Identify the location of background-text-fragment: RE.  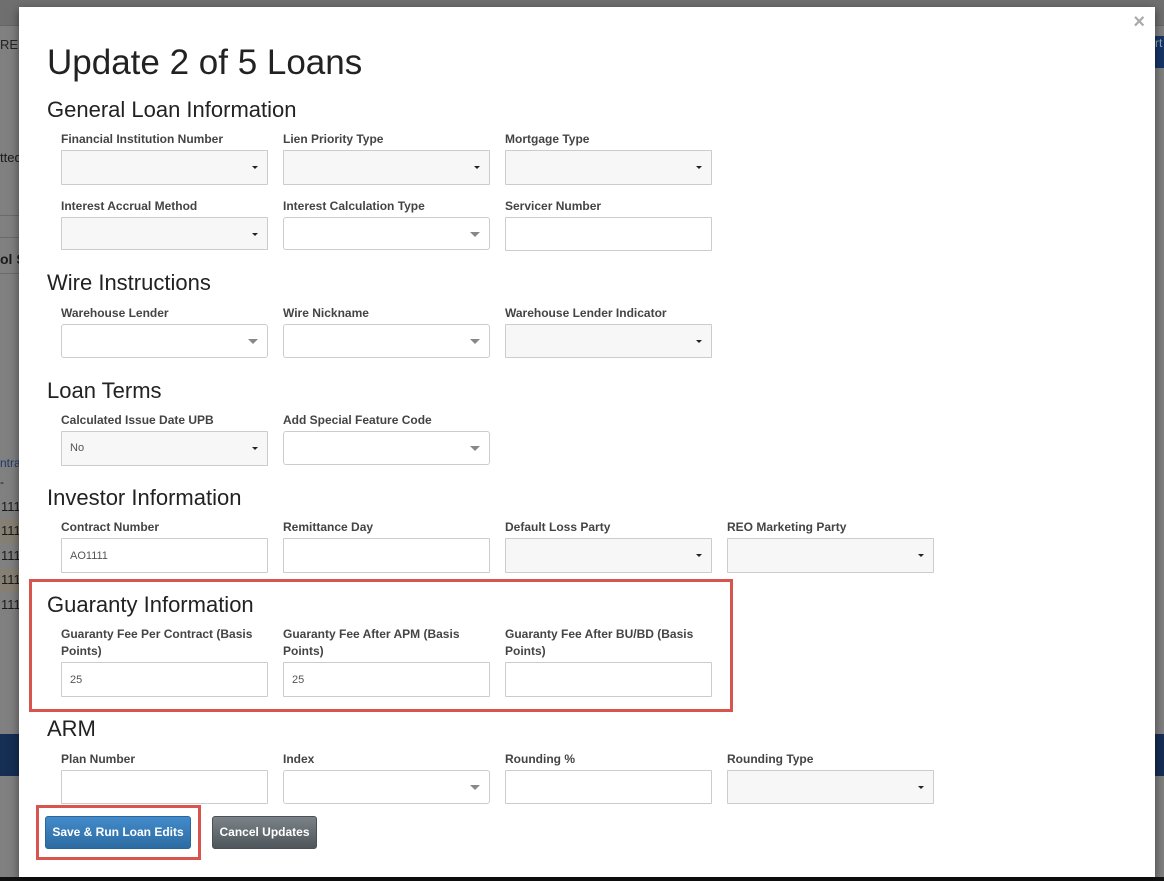
(9, 44).